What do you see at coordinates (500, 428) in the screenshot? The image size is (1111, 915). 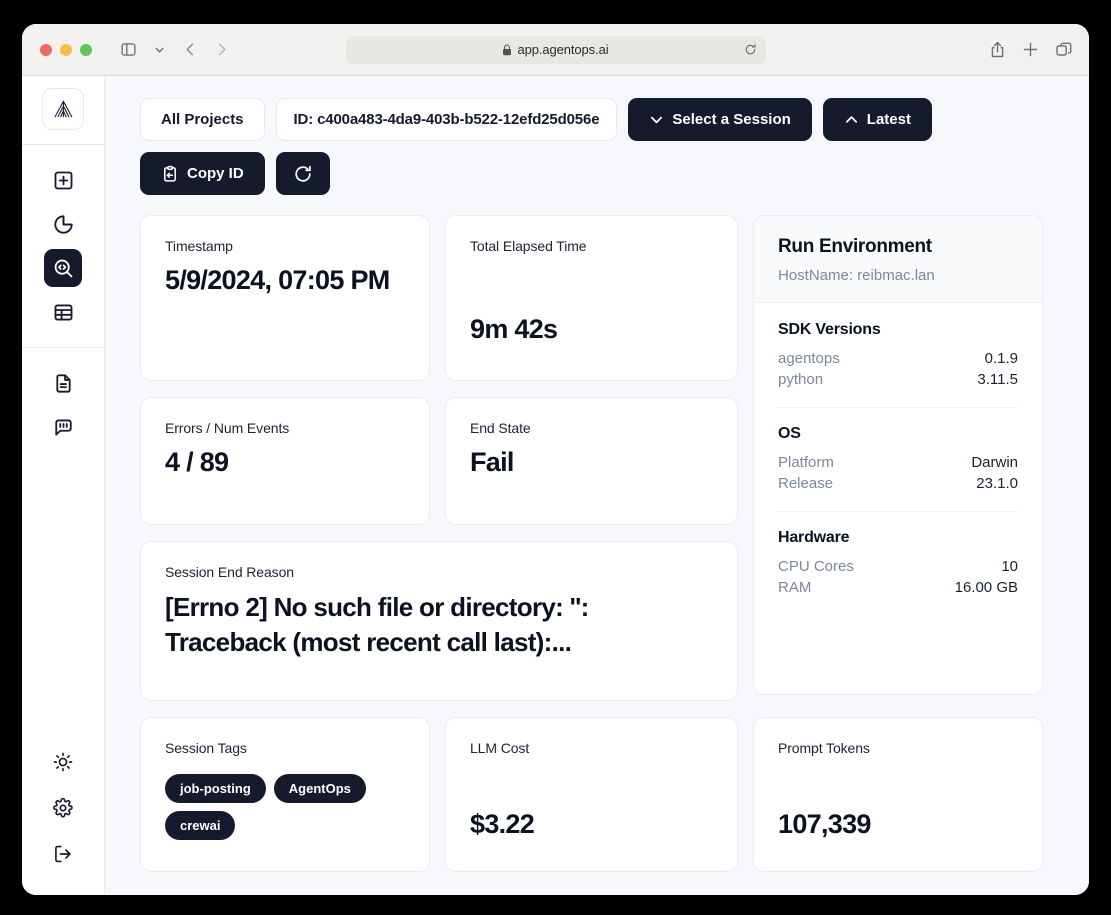 I see `end-state-label: End State` at bounding box center [500, 428].